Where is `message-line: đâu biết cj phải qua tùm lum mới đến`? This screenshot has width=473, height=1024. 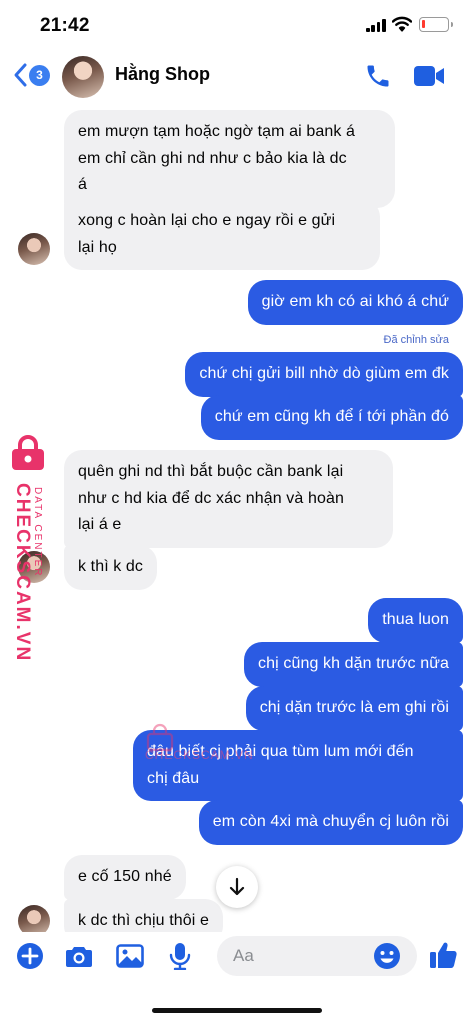
message-line: đâu biết cj phải qua tùm lum mới đến is located at coordinates (280, 751).